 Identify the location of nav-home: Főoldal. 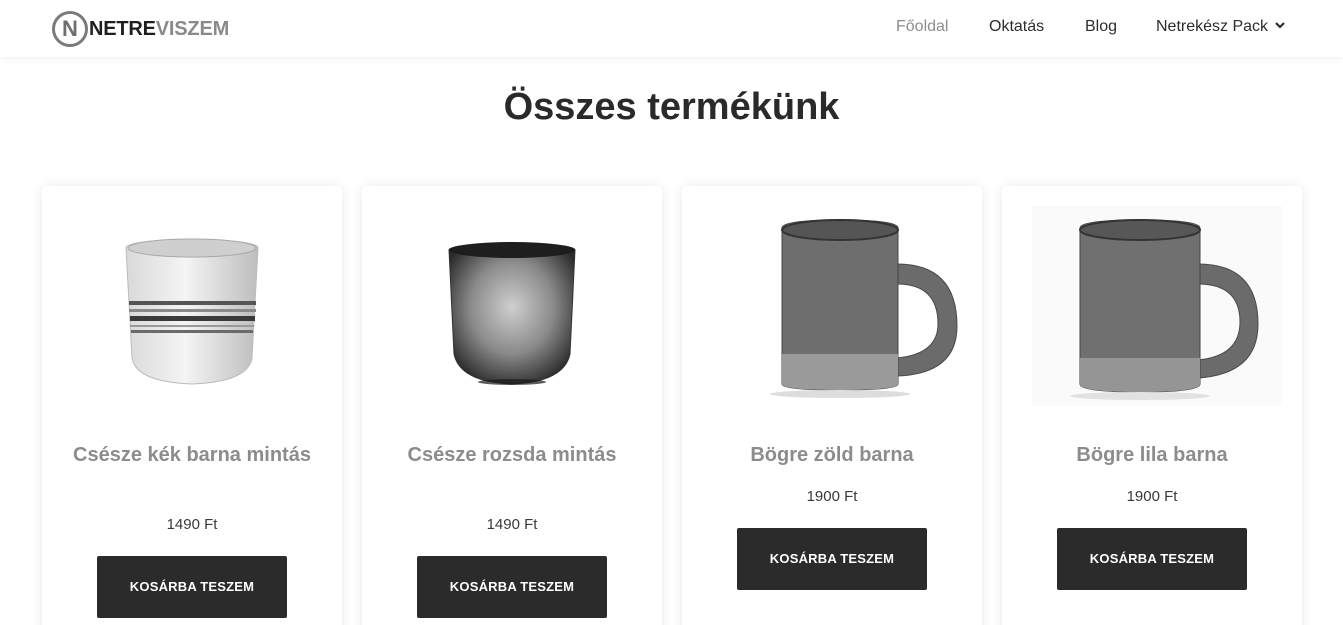
(922, 27).